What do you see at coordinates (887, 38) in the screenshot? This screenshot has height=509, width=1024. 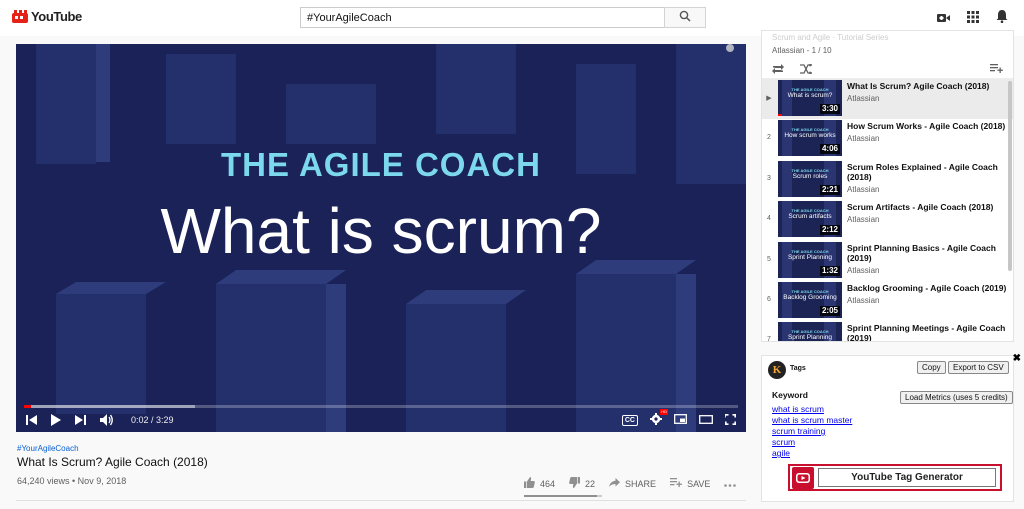 I see `playlist-title: Scrum and Agile · Tutorial Series` at bounding box center [887, 38].